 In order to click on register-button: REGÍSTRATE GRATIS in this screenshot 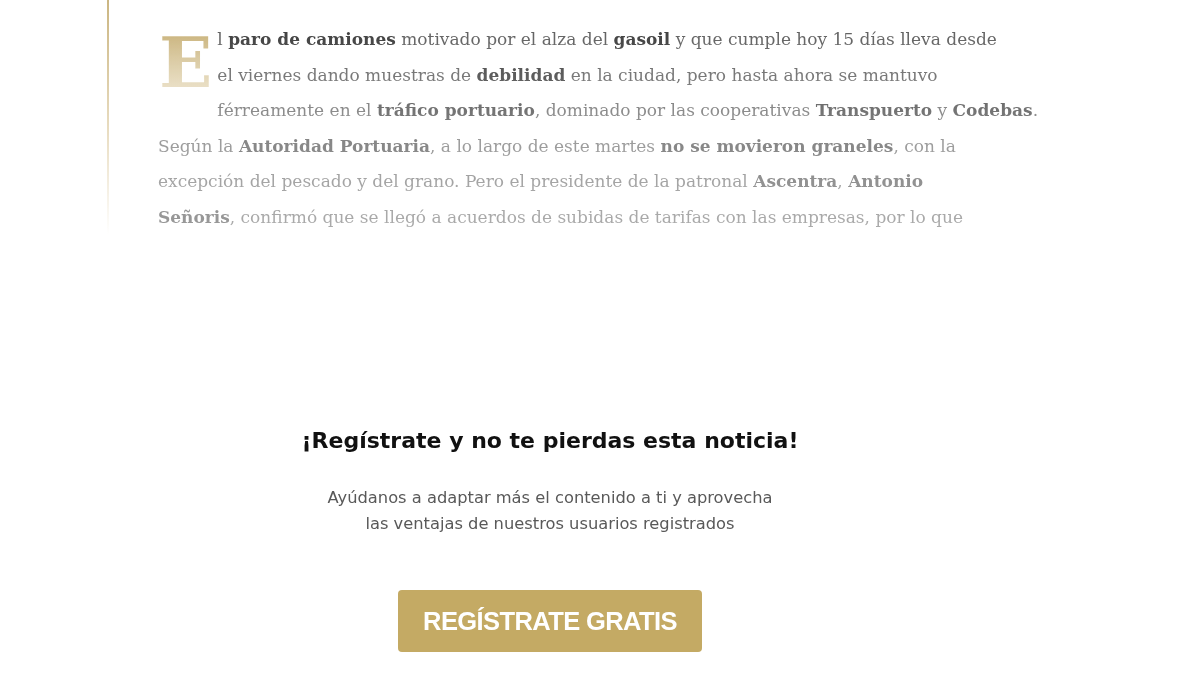, I will do `click(550, 621)`.